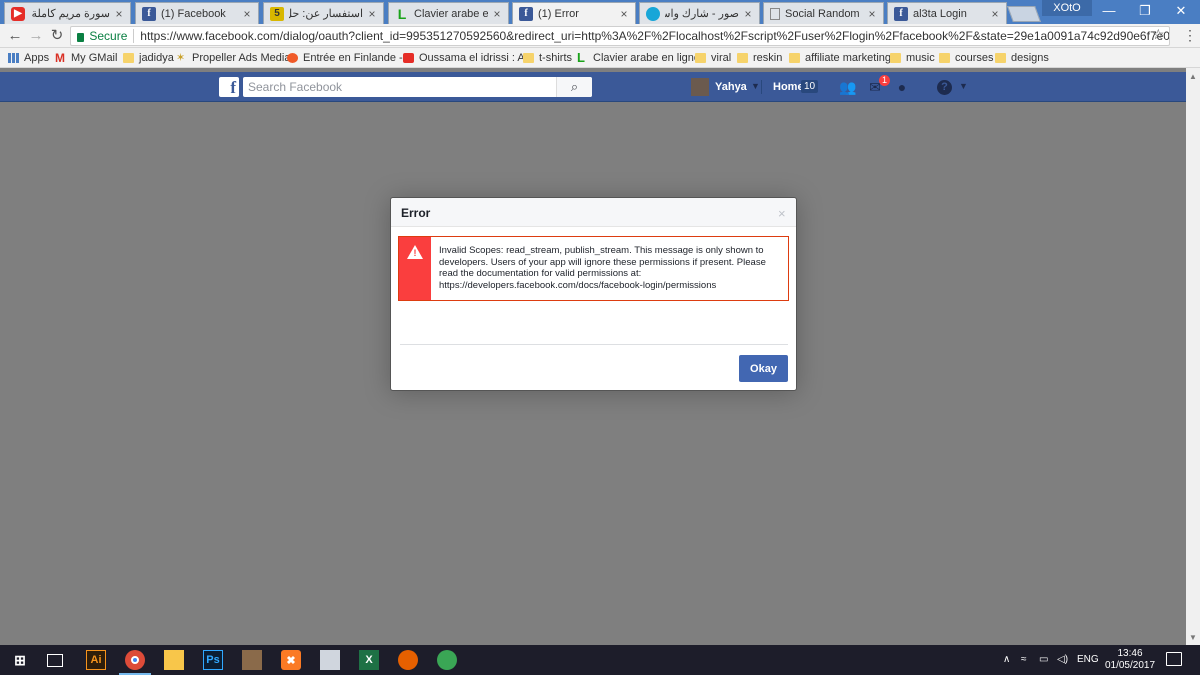 The width and height of the screenshot is (1200, 675). Describe the element at coordinates (647, 58) in the screenshot. I see `bookmark-label: Clavier arabe en ligne` at that location.